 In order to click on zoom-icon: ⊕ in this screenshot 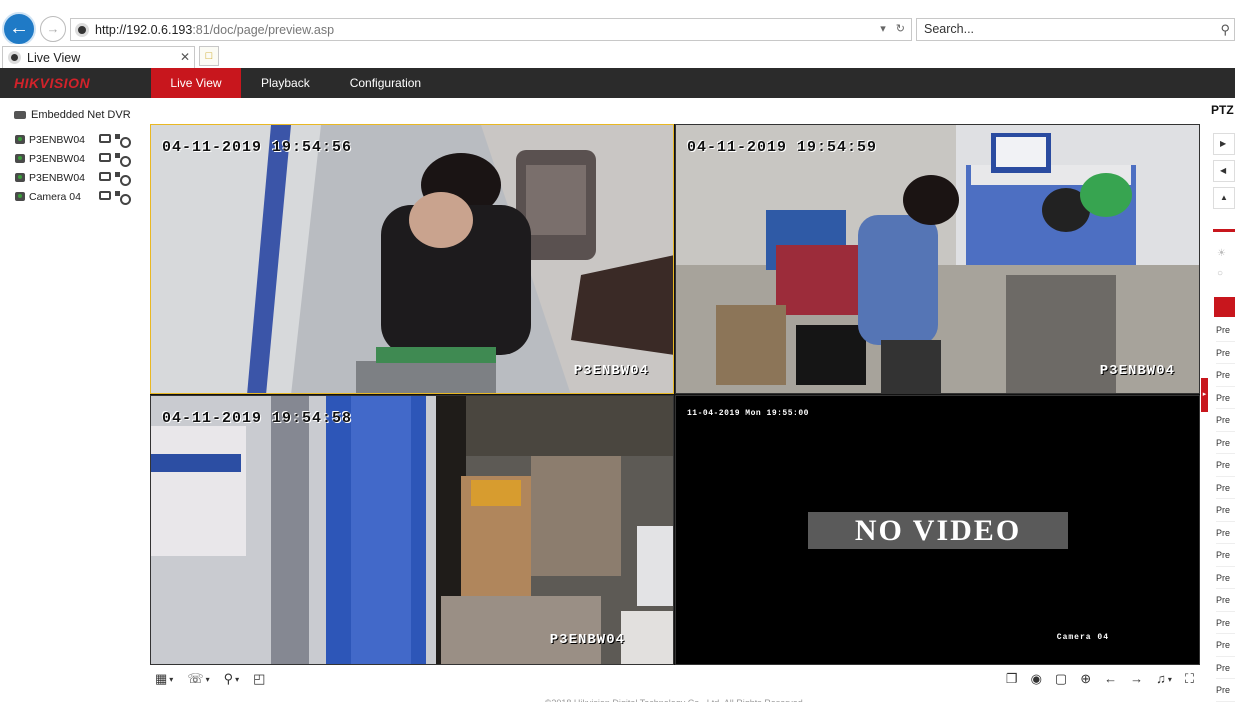, I will do `click(1085, 679)`.